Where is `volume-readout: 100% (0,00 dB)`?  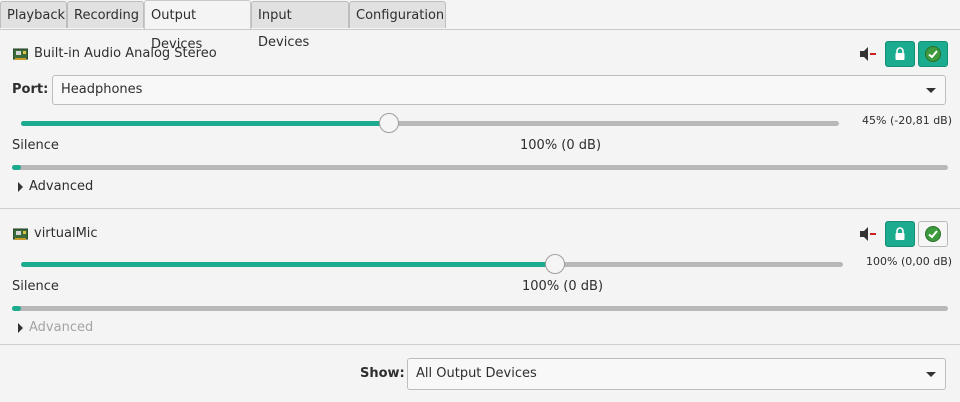 volume-readout: 100% (0,00 dB) is located at coordinates (909, 261).